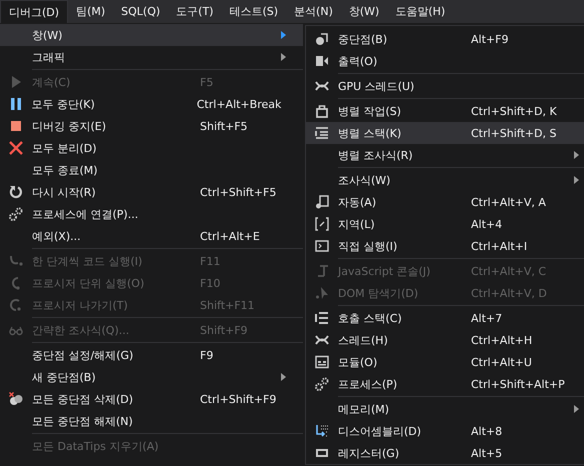 The height and width of the screenshot is (466, 584). I want to click on menu-item: GPU 스레드(U), so click(445, 86).